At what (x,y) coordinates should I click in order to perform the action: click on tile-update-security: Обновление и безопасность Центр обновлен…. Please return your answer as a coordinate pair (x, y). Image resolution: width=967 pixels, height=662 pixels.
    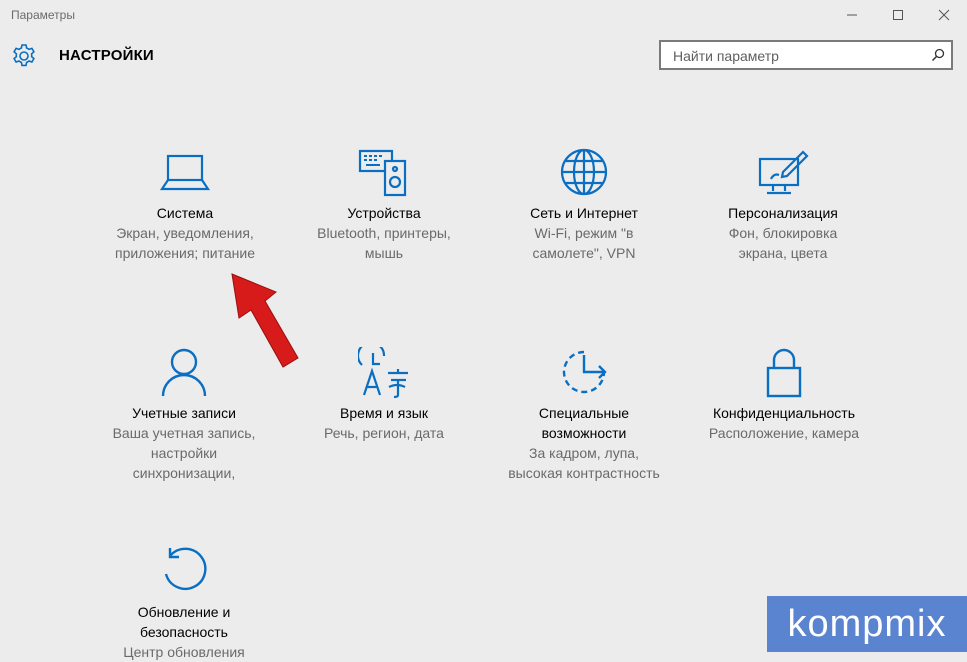
    Looking at the image, I should click on (184, 604).